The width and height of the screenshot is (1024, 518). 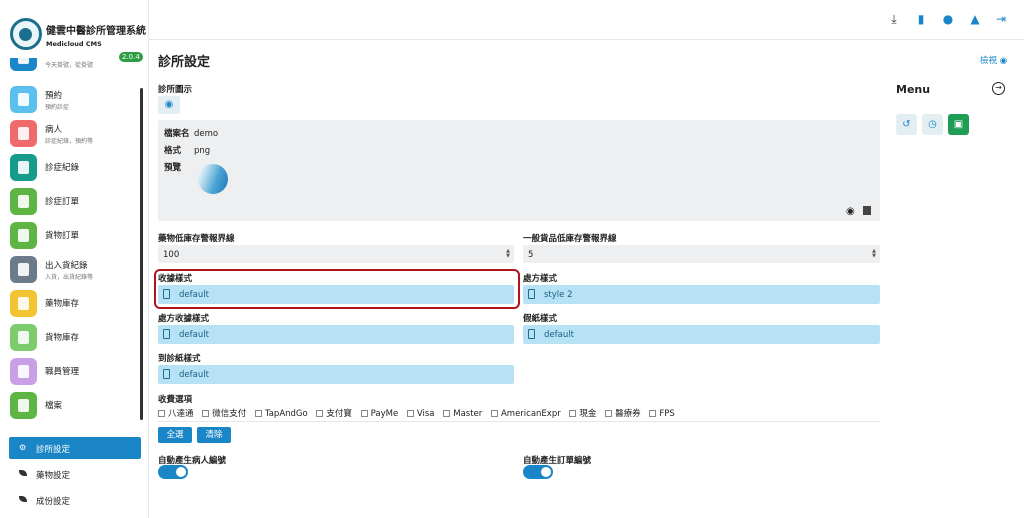 What do you see at coordinates (171, 255) in the screenshot?
I see `medicine-alert-value: 100` at bounding box center [171, 255].